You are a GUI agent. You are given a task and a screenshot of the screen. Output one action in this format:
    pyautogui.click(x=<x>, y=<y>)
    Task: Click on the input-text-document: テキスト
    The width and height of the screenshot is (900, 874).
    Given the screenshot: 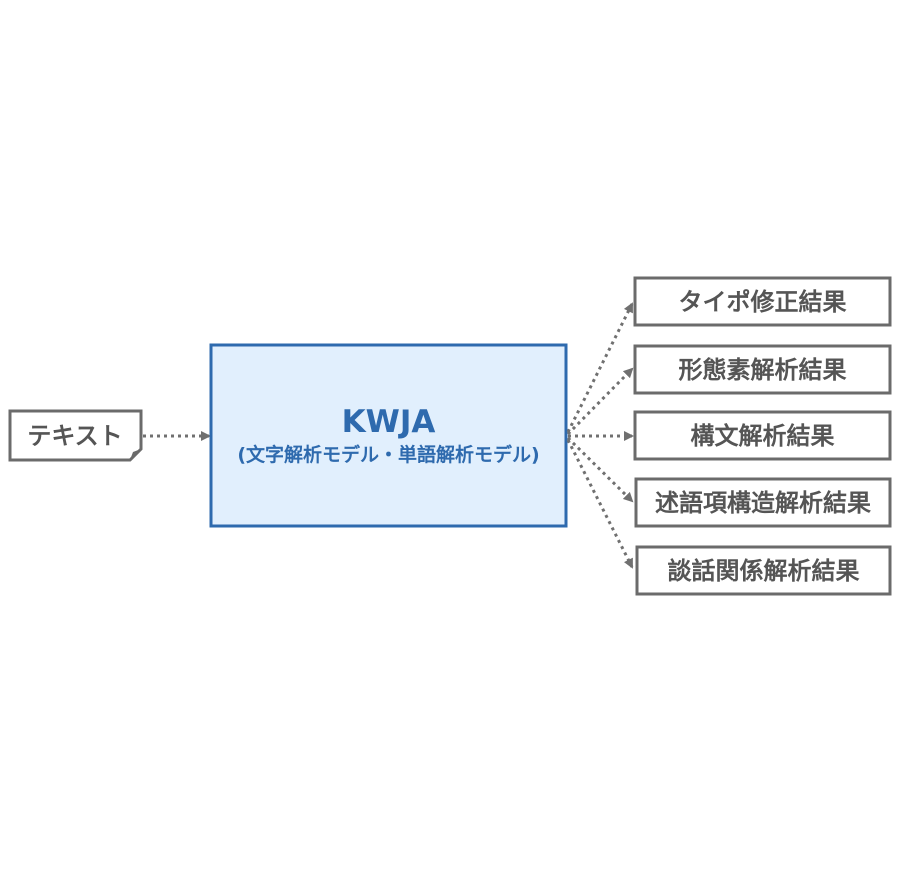 What is the action you would take?
    pyautogui.click(x=75, y=435)
    